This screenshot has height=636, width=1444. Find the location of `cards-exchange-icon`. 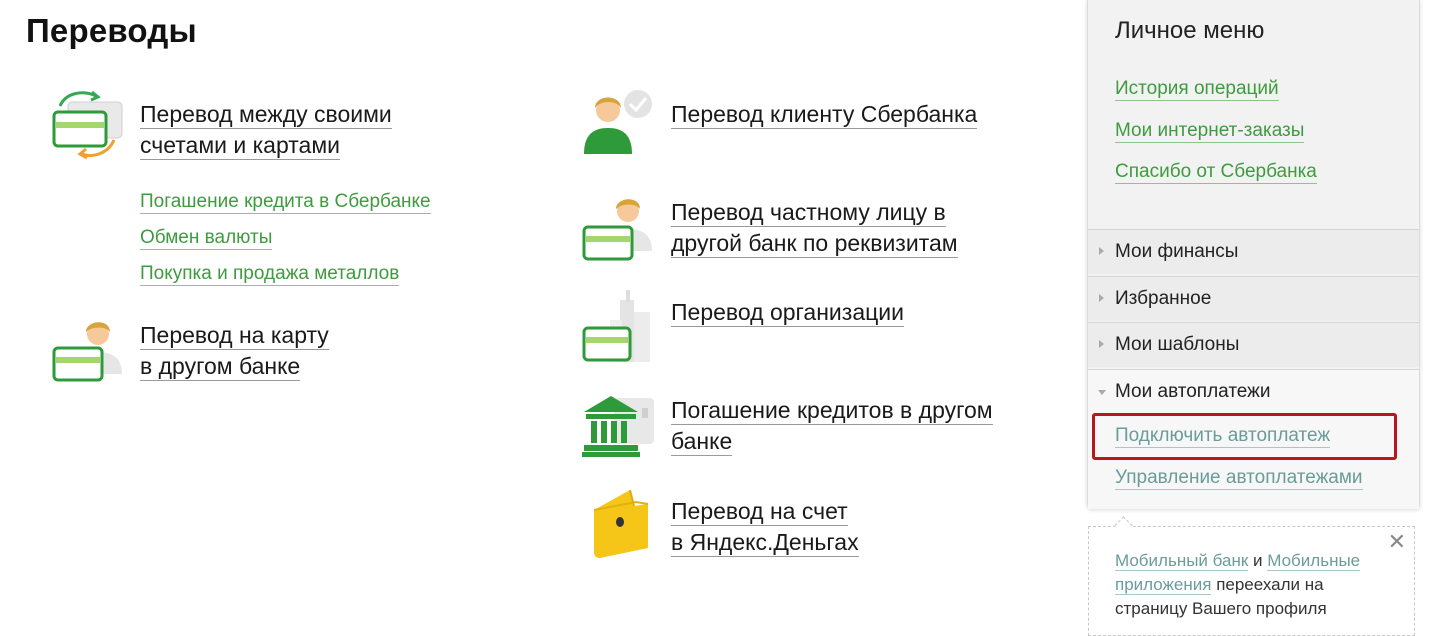

cards-exchange-icon is located at coordinates (87, 125).